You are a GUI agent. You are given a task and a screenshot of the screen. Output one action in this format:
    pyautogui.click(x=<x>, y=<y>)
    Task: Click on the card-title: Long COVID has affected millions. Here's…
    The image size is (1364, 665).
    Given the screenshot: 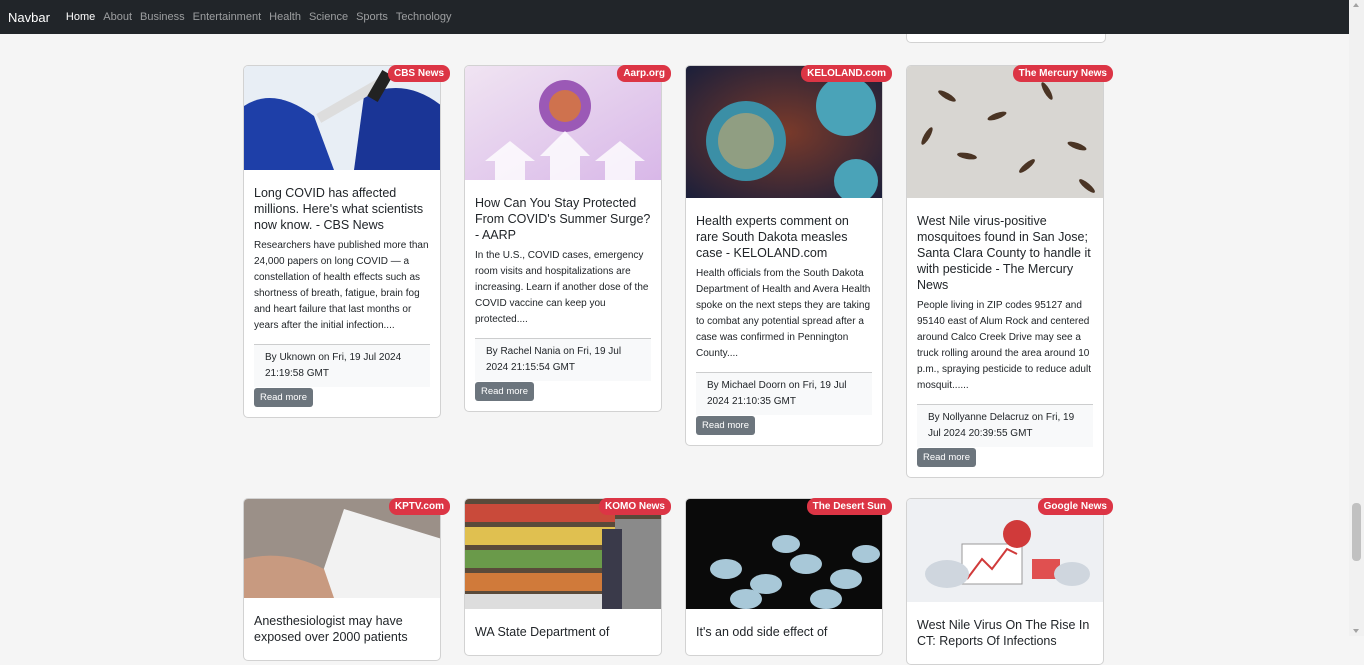 What is the action you would take?
    pyautogui.click(x=339, y=209)
    